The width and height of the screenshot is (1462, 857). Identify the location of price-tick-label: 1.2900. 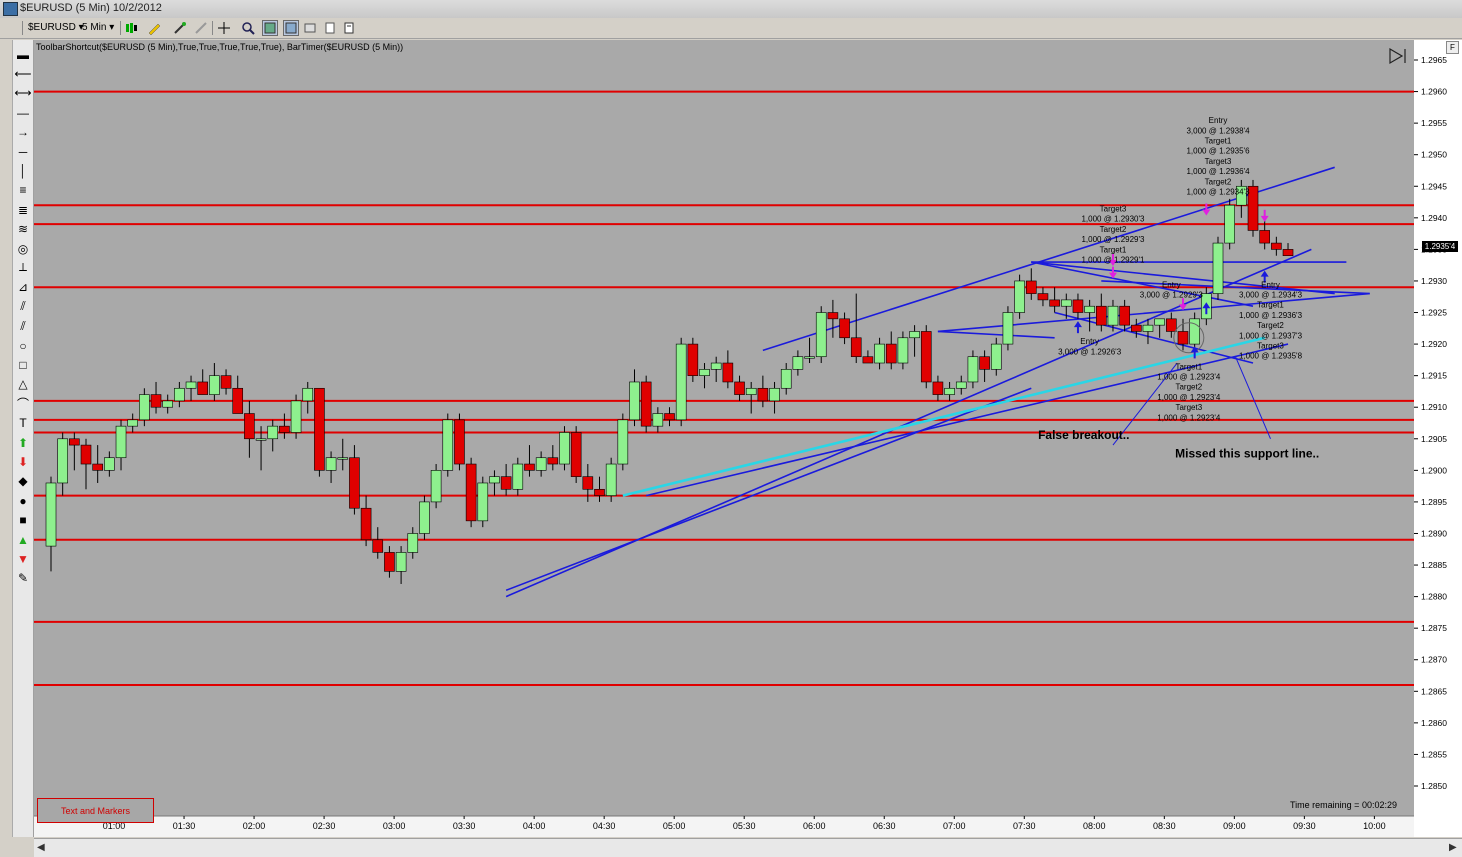
(1434, 470).